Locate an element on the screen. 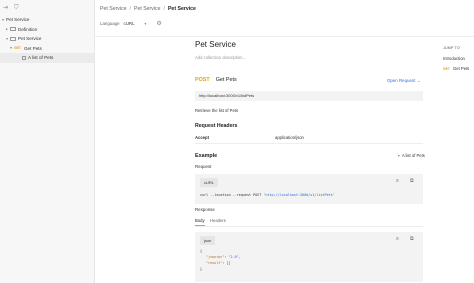  sidebar-item-a-list-of-pets: A list of Pets is located at coordinates (47, 58).